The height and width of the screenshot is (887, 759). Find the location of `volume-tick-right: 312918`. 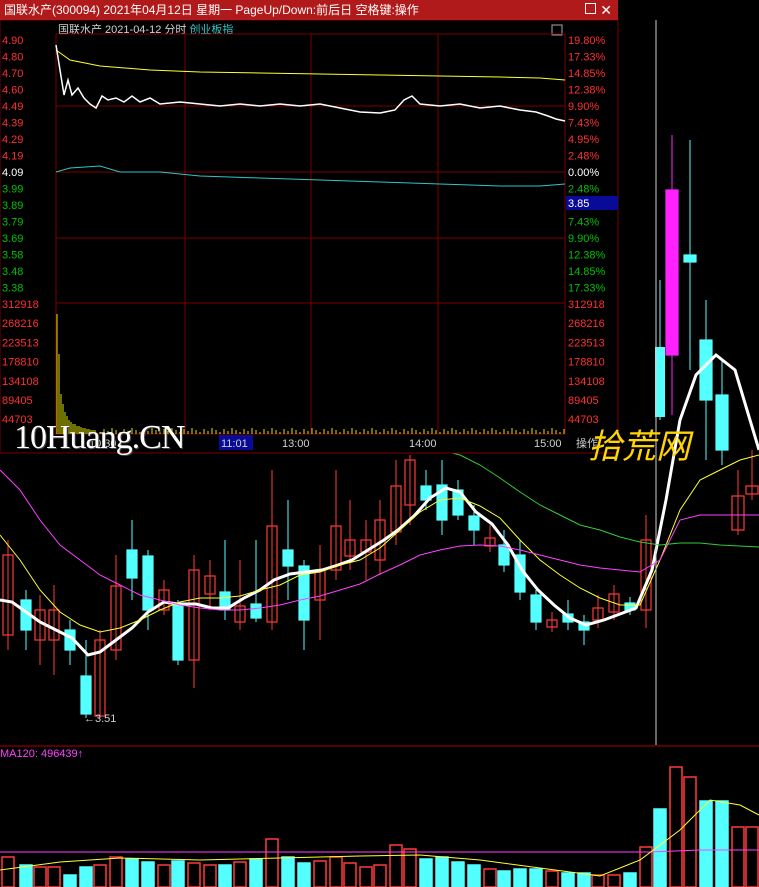

volume-tick-right: 312918 is located at coordinates (586, 305).